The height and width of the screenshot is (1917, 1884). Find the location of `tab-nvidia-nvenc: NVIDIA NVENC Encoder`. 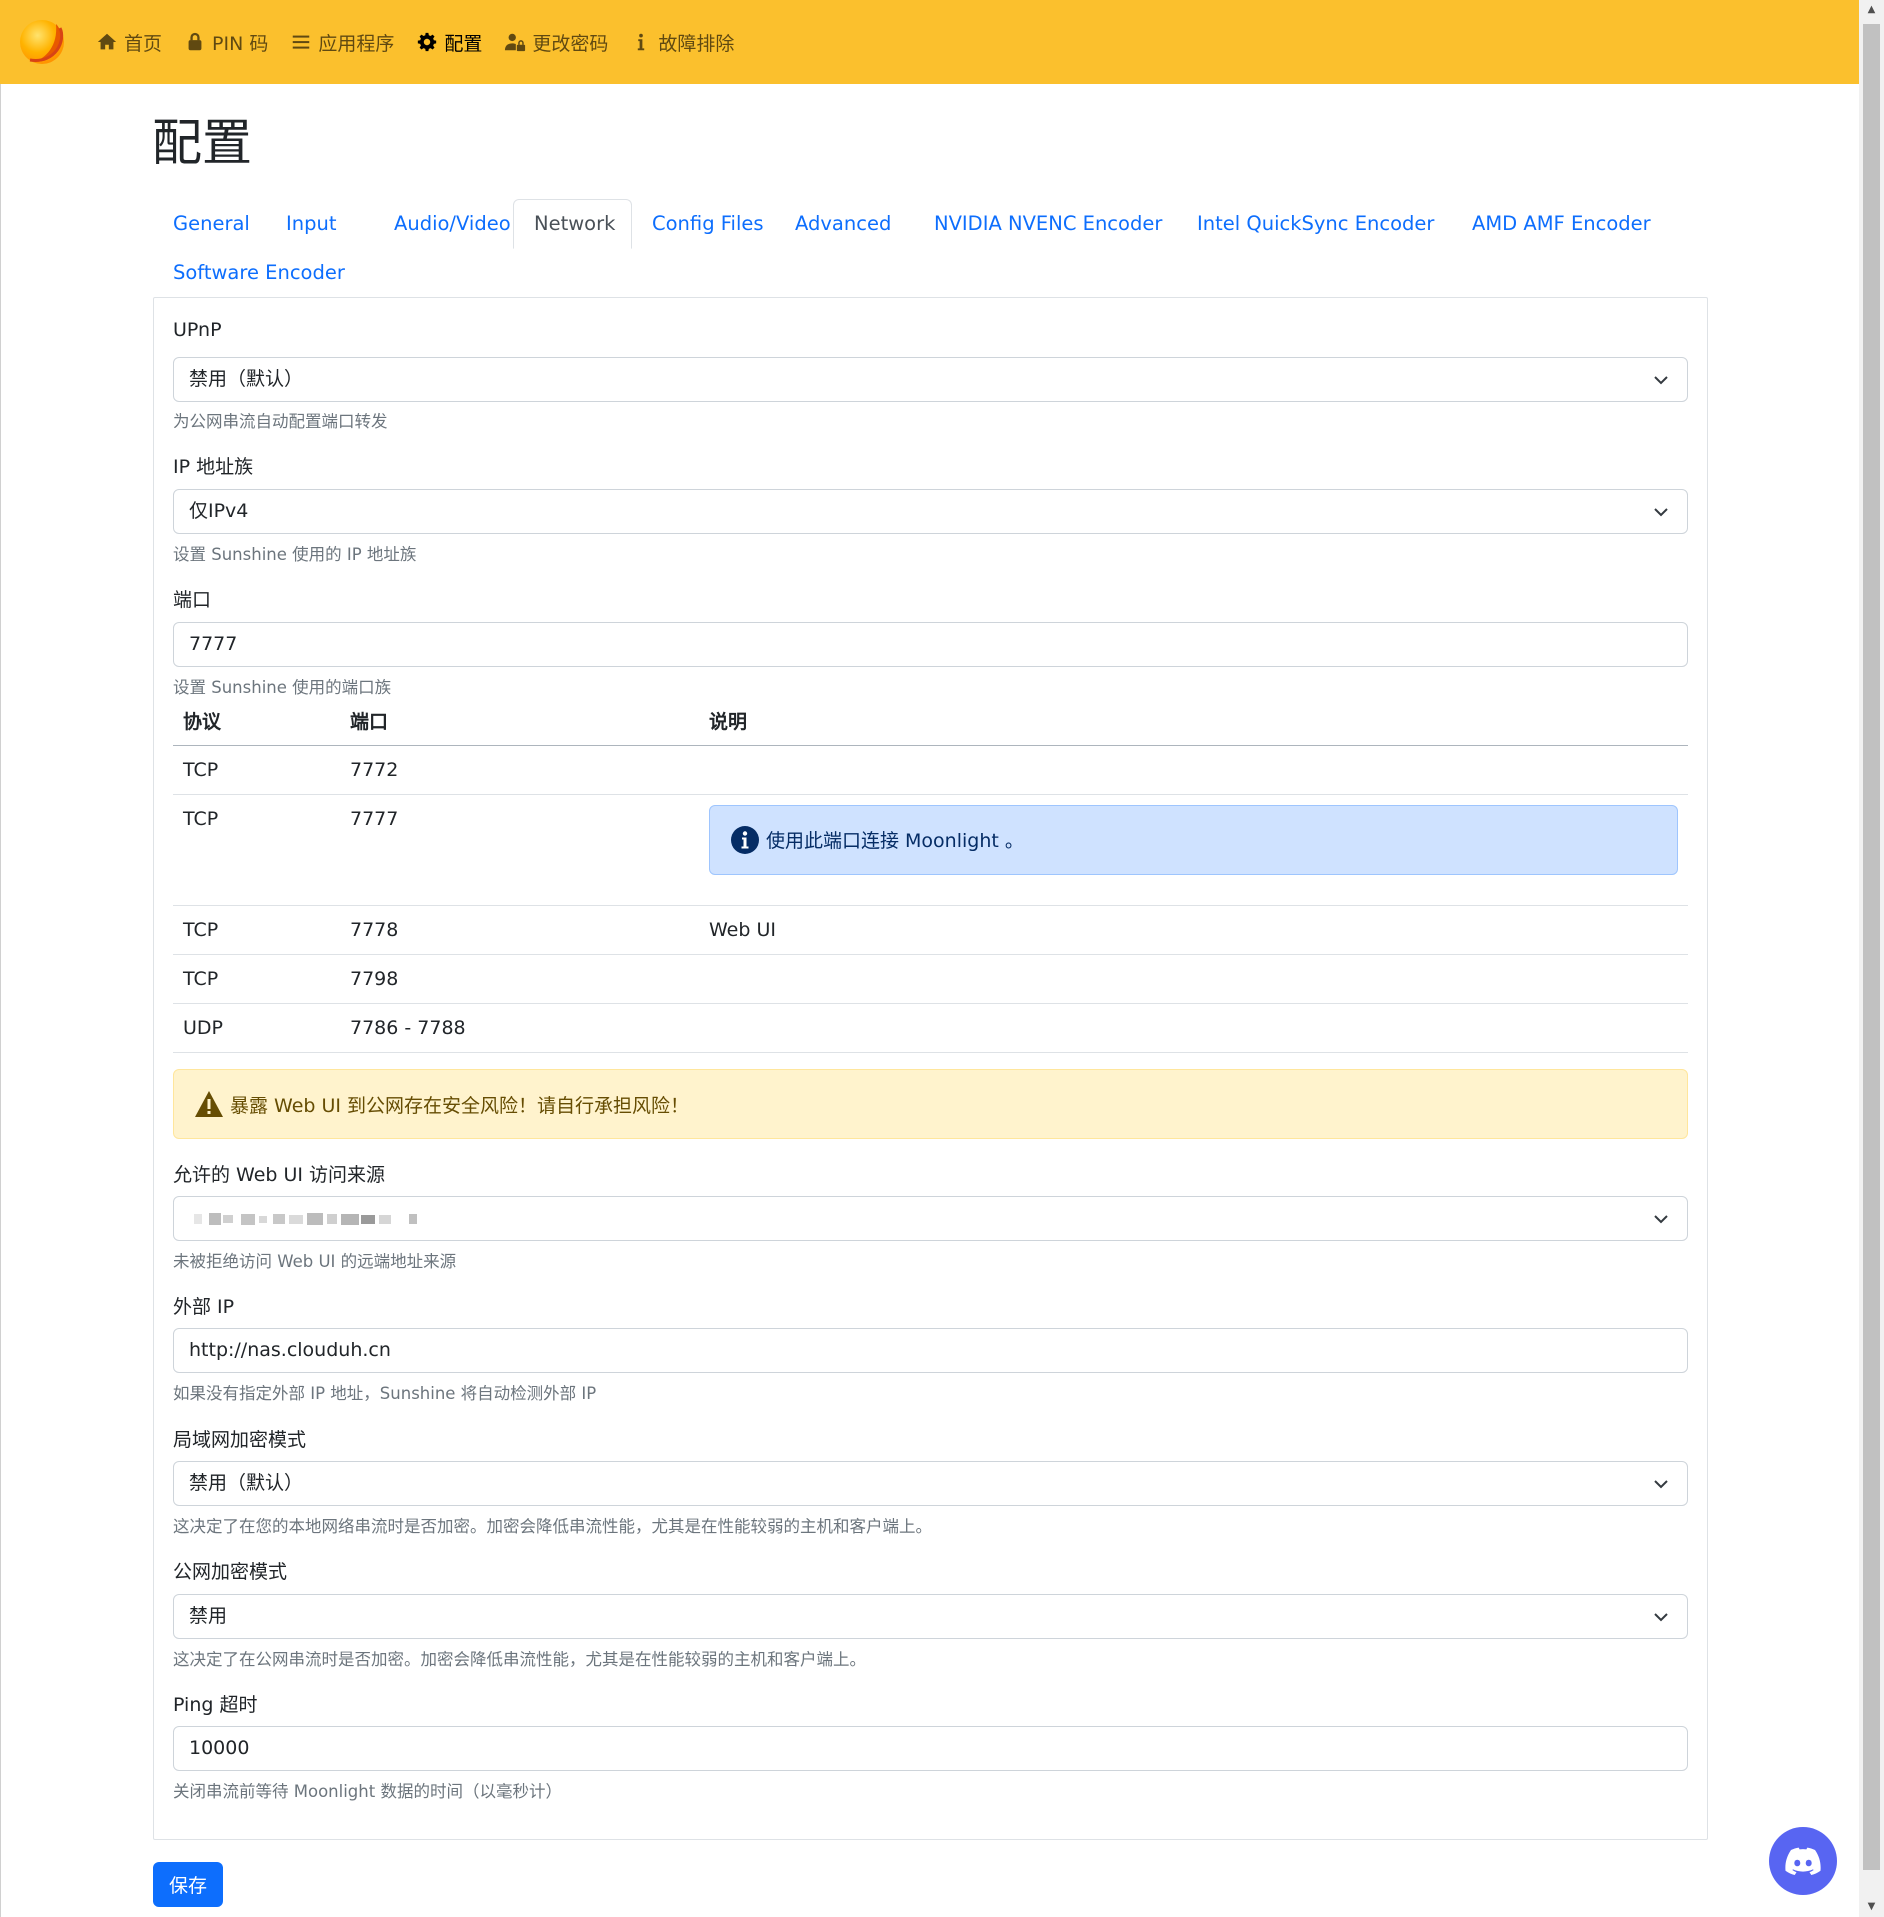

tab-nvidia-nvenc: NVIDIA NVENC Encoder is located at coordinates (1048, 224).